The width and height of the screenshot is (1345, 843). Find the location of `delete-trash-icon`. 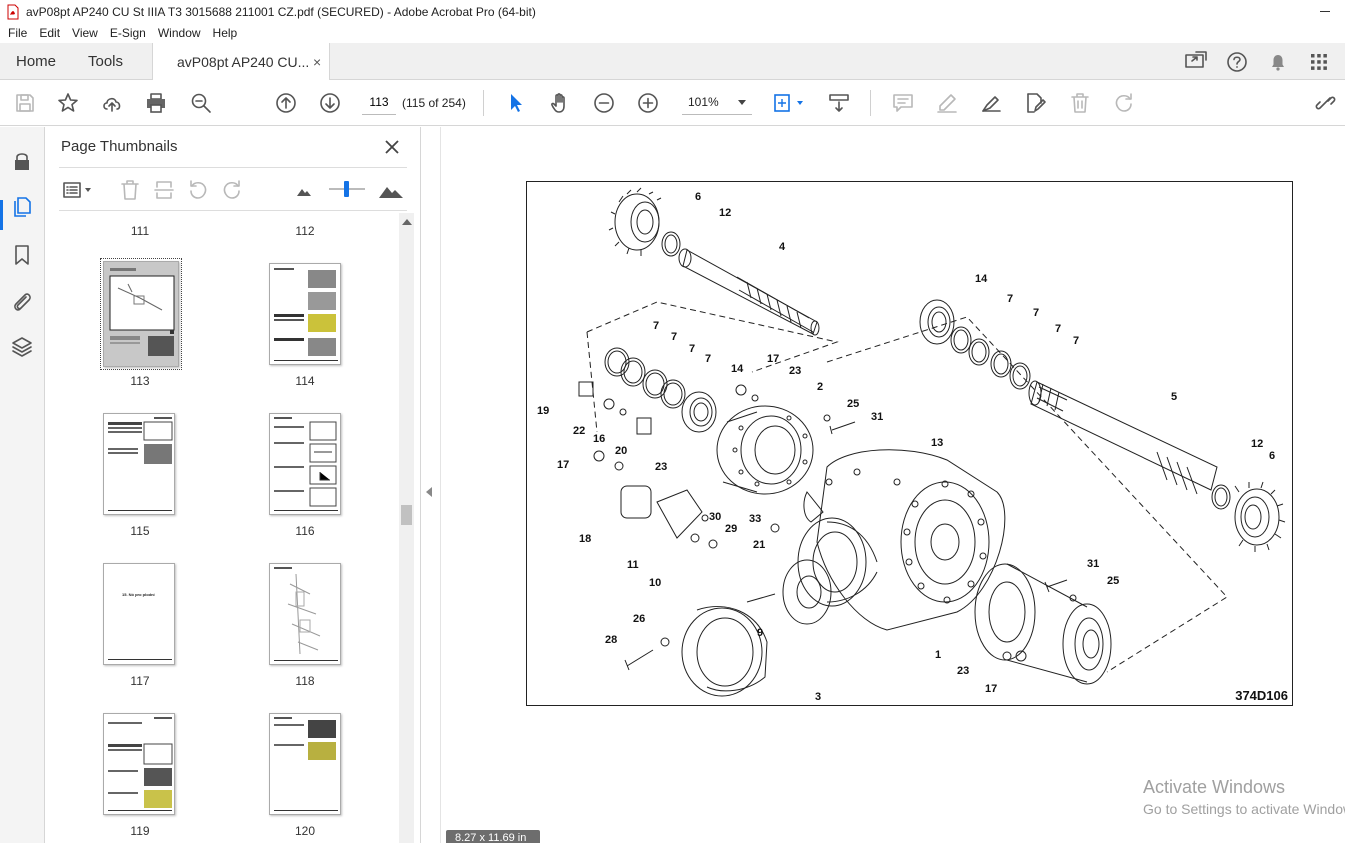

delete-trash-icon is located at coordinates (1080, 103).